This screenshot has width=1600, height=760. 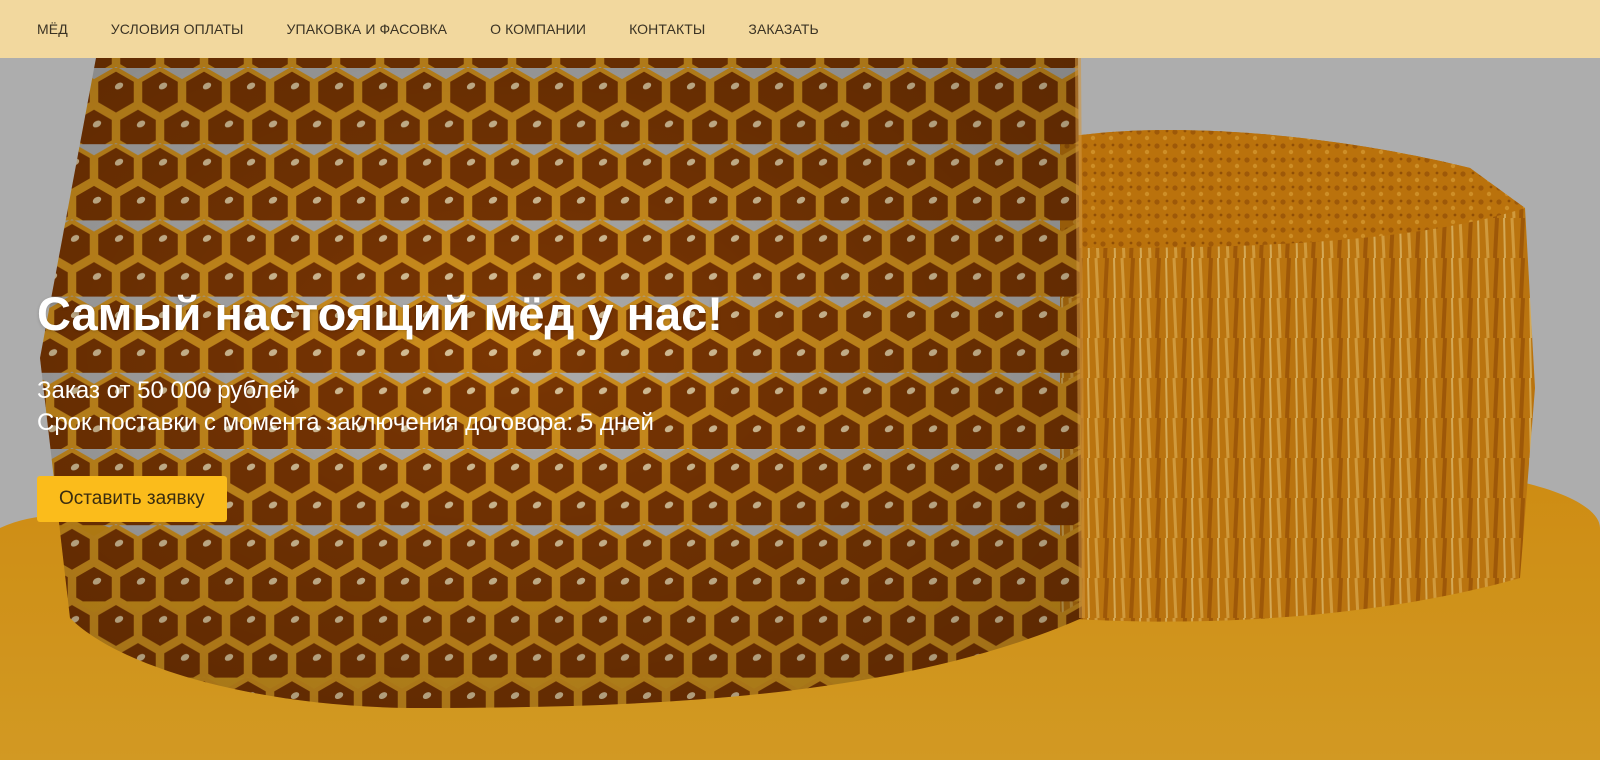 What do you see at coordinates (367, 29) in the screenshot?
I see `nav-link-packaging: УПАКОВКА И ФАСОВКА` at bounding box center [367, 29].